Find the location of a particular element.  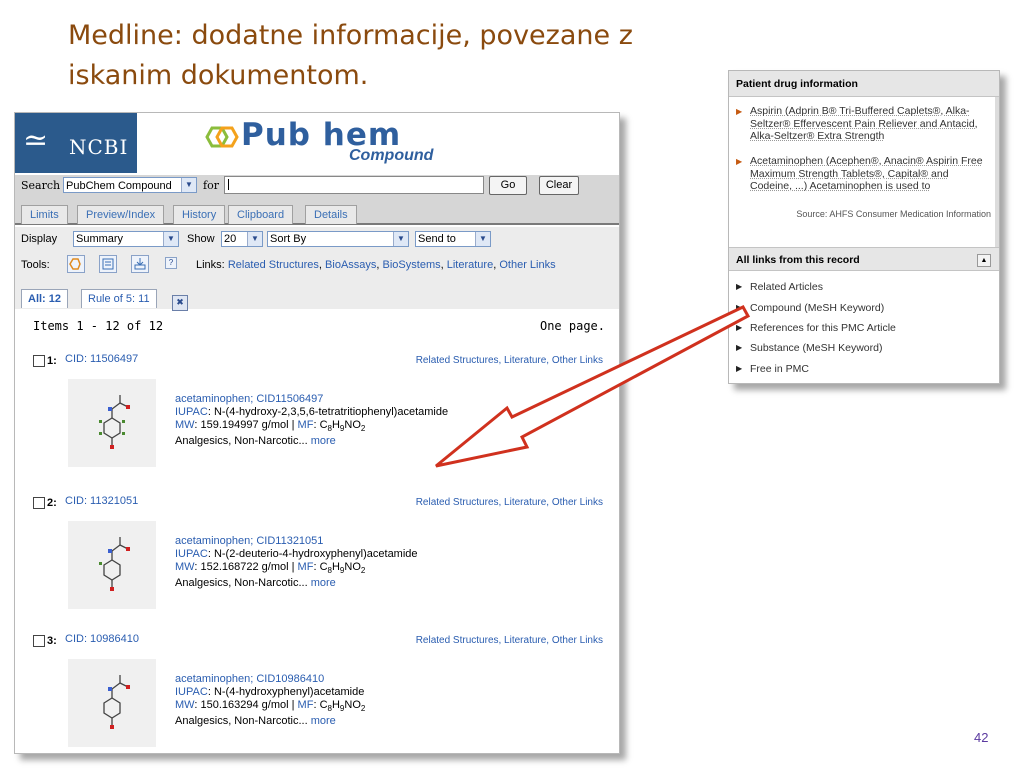

compound-name-link: acetaminophen; CID11321051 is located at coordinates (249, 541).